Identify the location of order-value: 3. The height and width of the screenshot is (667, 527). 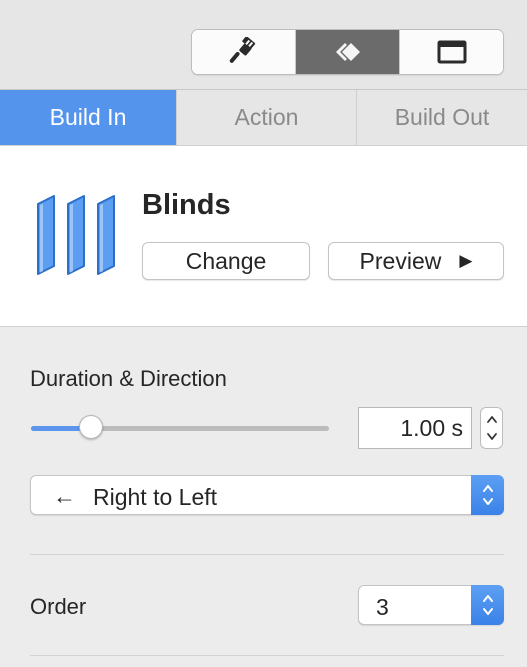
(382, 607).